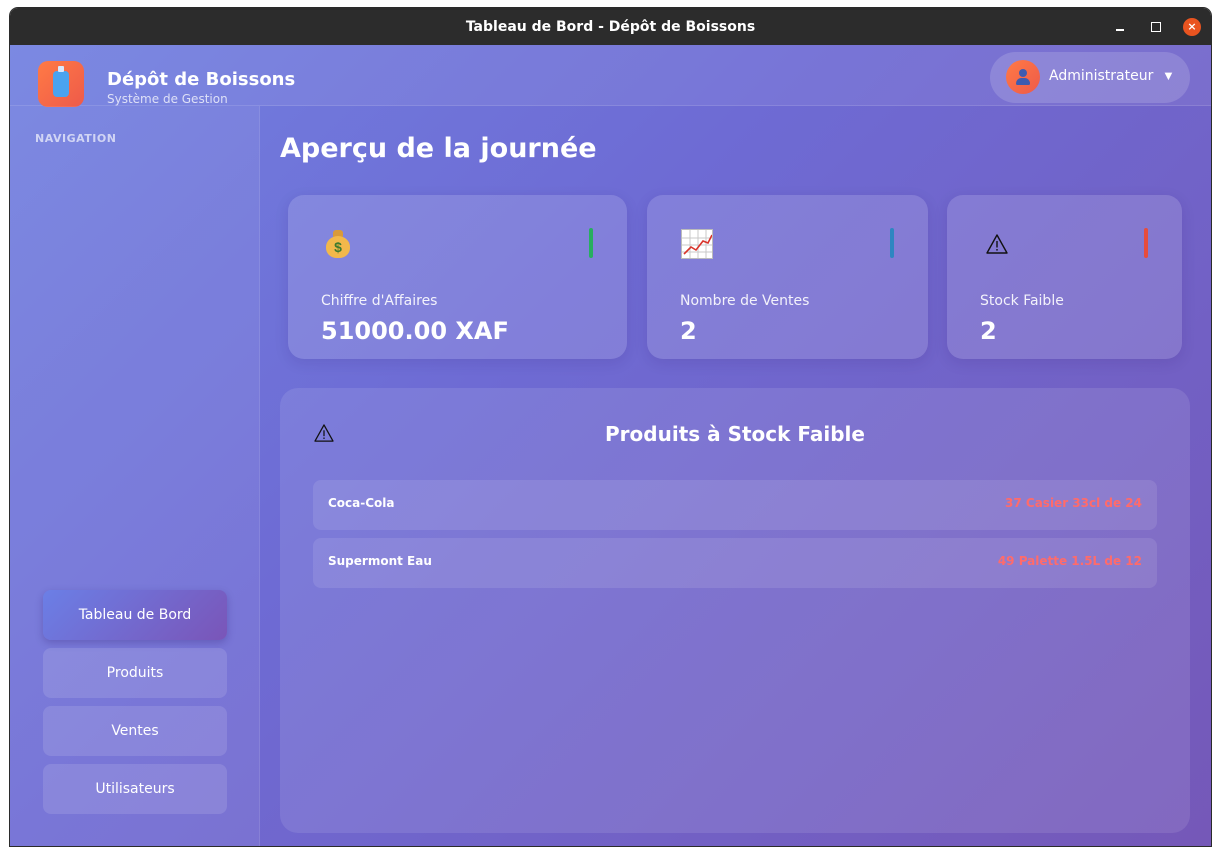 The image size is (1220, 855). Describe the element at coordinates (1120, 27) in the screenshot. I see `minimize-icon` at that location.